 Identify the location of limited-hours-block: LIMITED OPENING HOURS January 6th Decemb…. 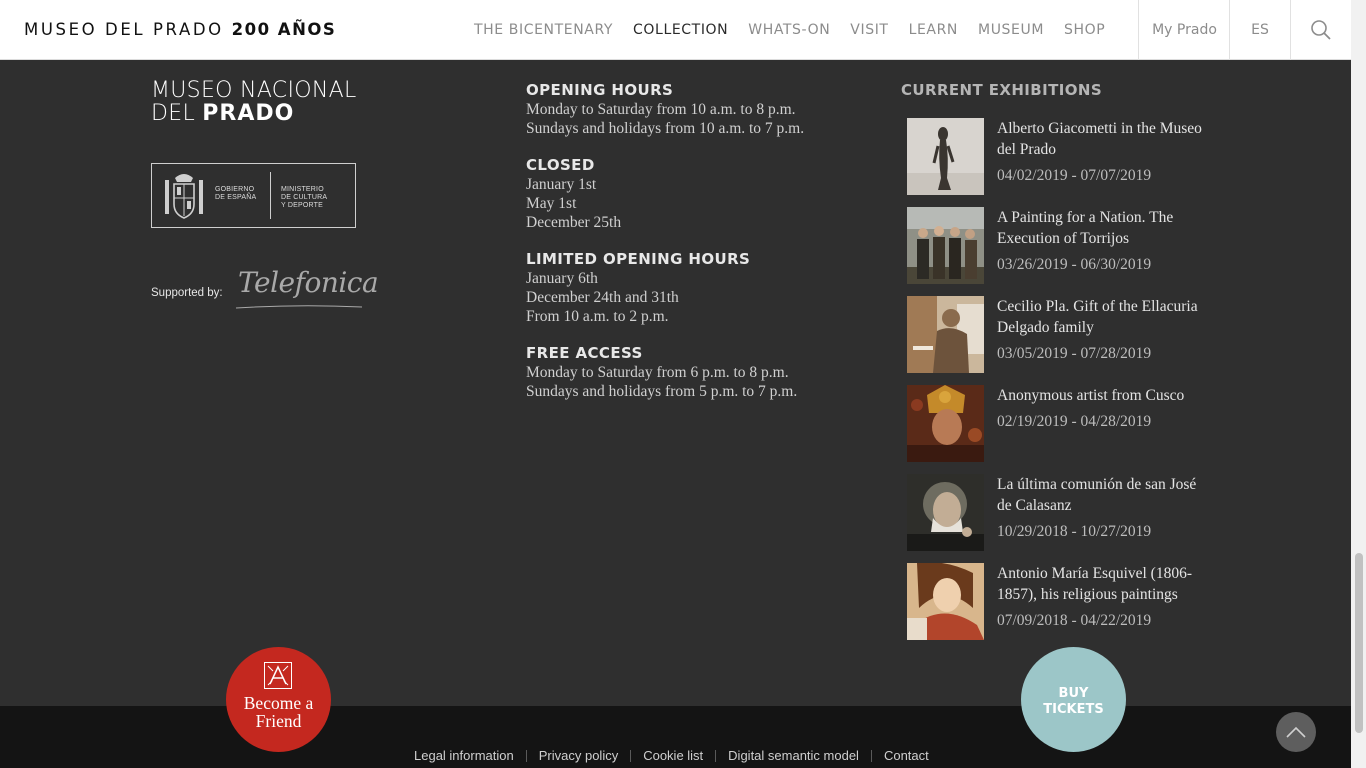
(691, 288).